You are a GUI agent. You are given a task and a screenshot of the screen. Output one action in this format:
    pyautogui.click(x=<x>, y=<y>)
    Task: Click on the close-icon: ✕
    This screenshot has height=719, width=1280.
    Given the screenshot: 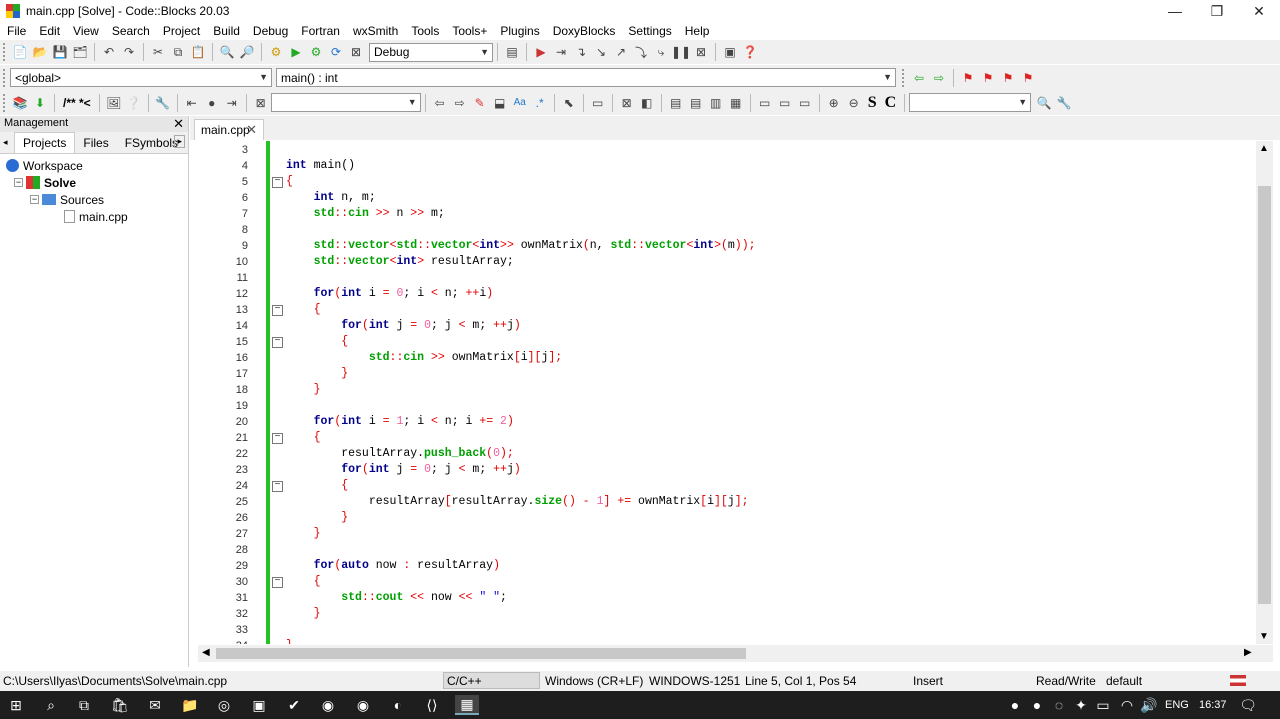 What is the action you would take?
    pyautogui.click(x=178, y=124)
    